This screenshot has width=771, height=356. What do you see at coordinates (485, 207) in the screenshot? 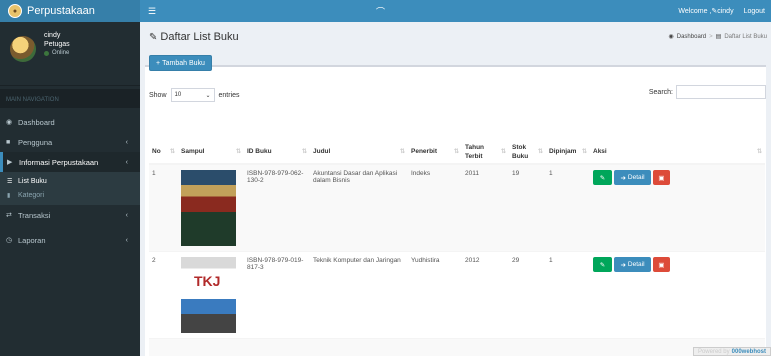
I see `cell-tahun: 2011` at bounding box center [485, 207].